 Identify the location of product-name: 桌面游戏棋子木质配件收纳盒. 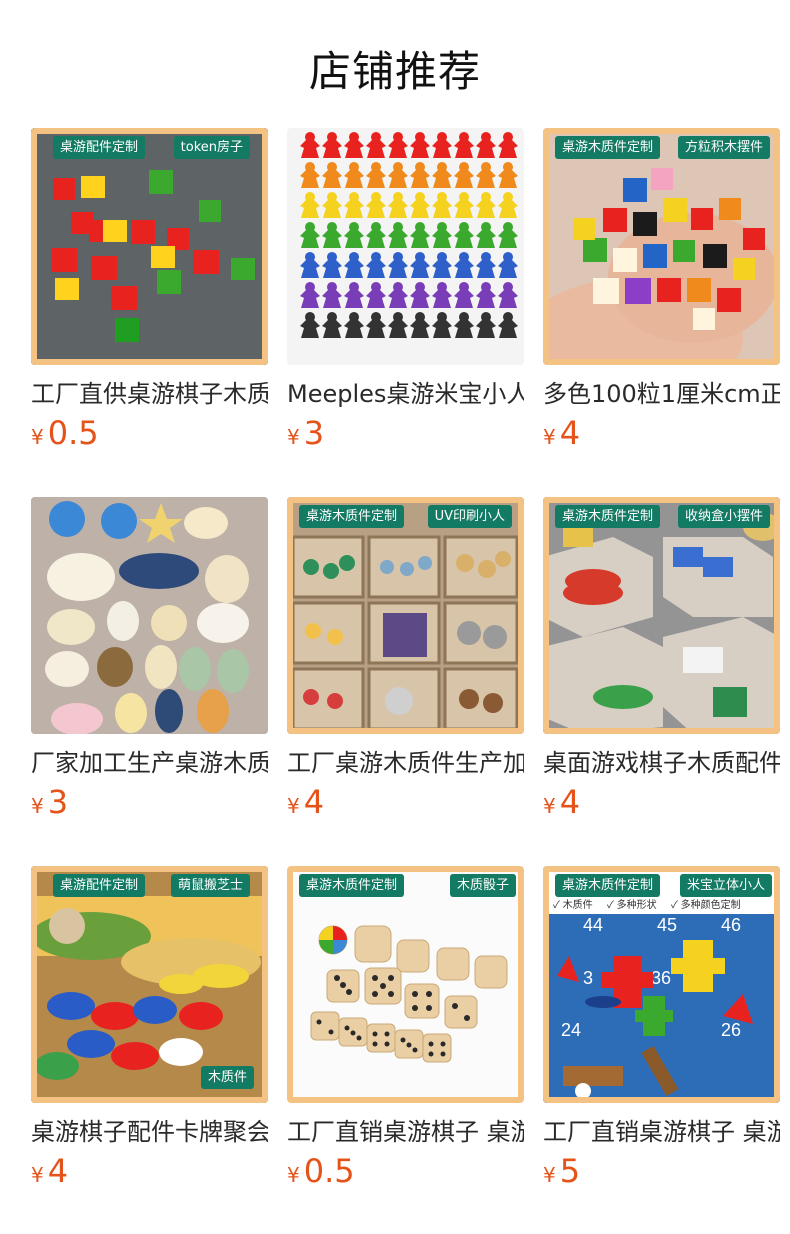
(661, 760).